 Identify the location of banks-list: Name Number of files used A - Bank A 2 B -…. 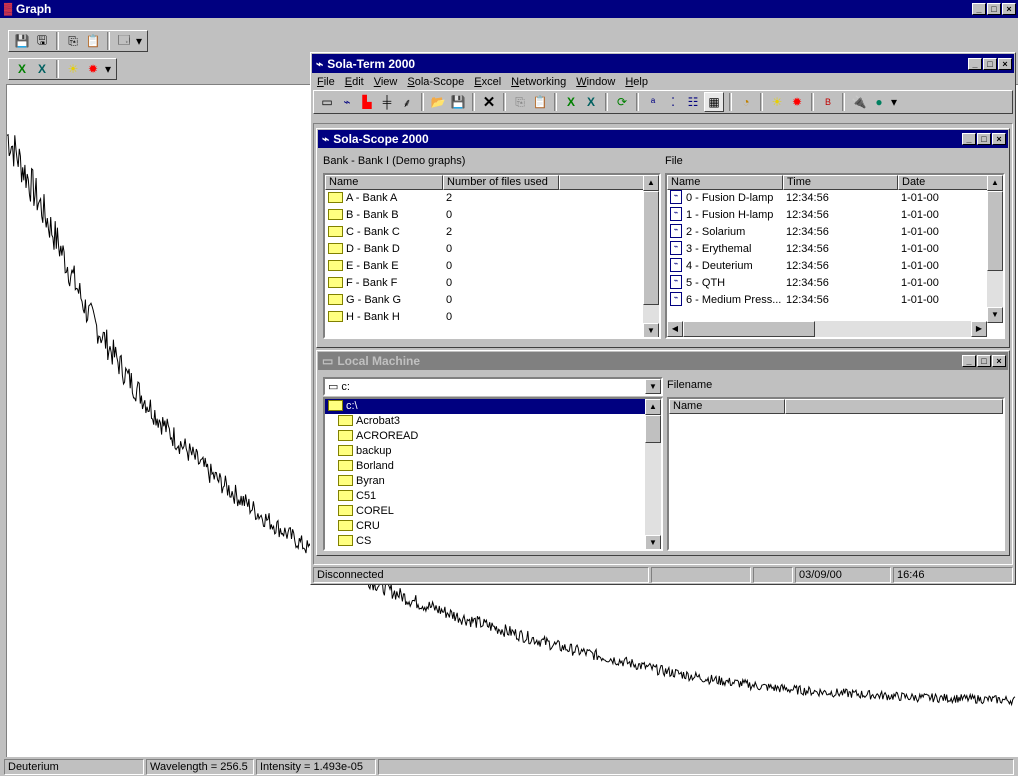
(492, 256).